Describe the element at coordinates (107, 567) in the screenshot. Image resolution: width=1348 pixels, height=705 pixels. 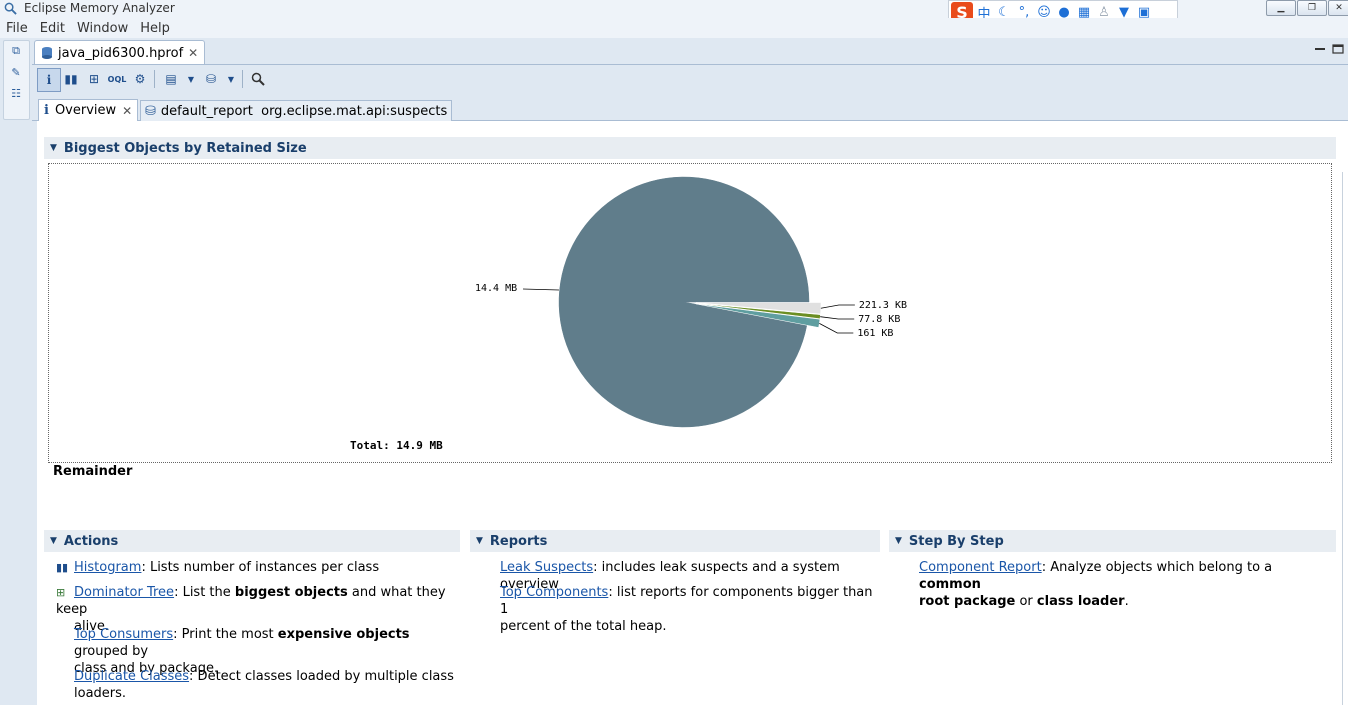
I see `histogram-link: Histogram` at that location.